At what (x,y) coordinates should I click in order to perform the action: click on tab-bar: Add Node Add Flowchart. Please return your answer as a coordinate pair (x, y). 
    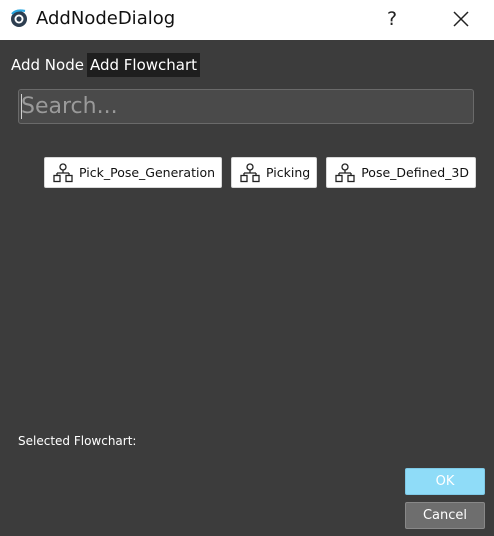
    Looking at the image, I should click on (104, 65).